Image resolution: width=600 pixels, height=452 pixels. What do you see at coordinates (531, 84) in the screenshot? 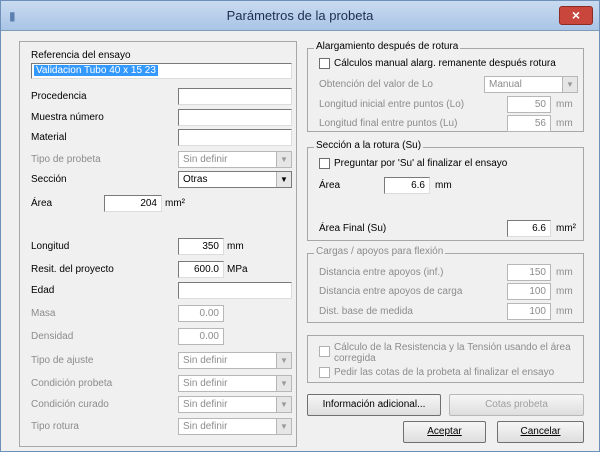
I see `obtencion-select: Manual ▼` at bounding box center [531, 84].